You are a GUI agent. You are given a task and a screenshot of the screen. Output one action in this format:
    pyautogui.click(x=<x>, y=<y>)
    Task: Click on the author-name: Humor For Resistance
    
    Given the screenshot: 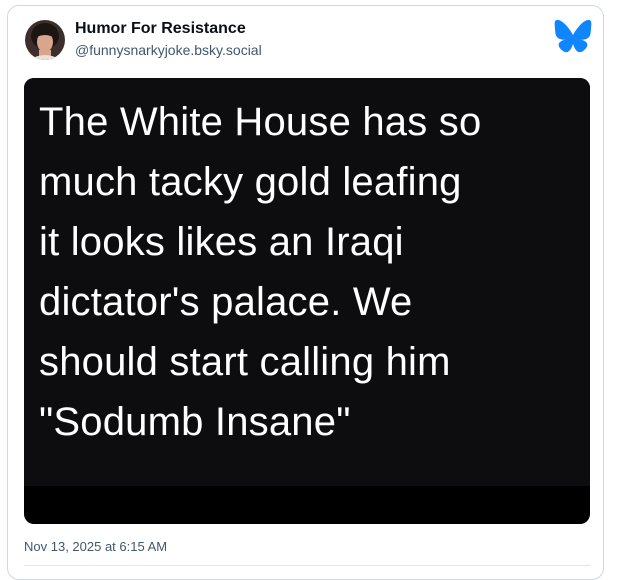 What is the action you would take?
    pyautogui.click(x=160, y=29)
    